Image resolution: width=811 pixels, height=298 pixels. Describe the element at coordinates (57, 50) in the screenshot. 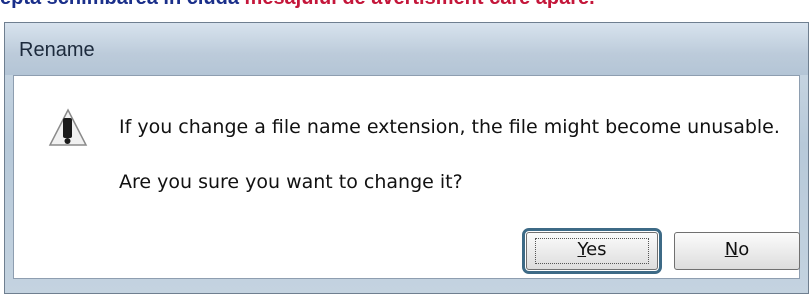

I see `dialog-title: Rename` at that location.